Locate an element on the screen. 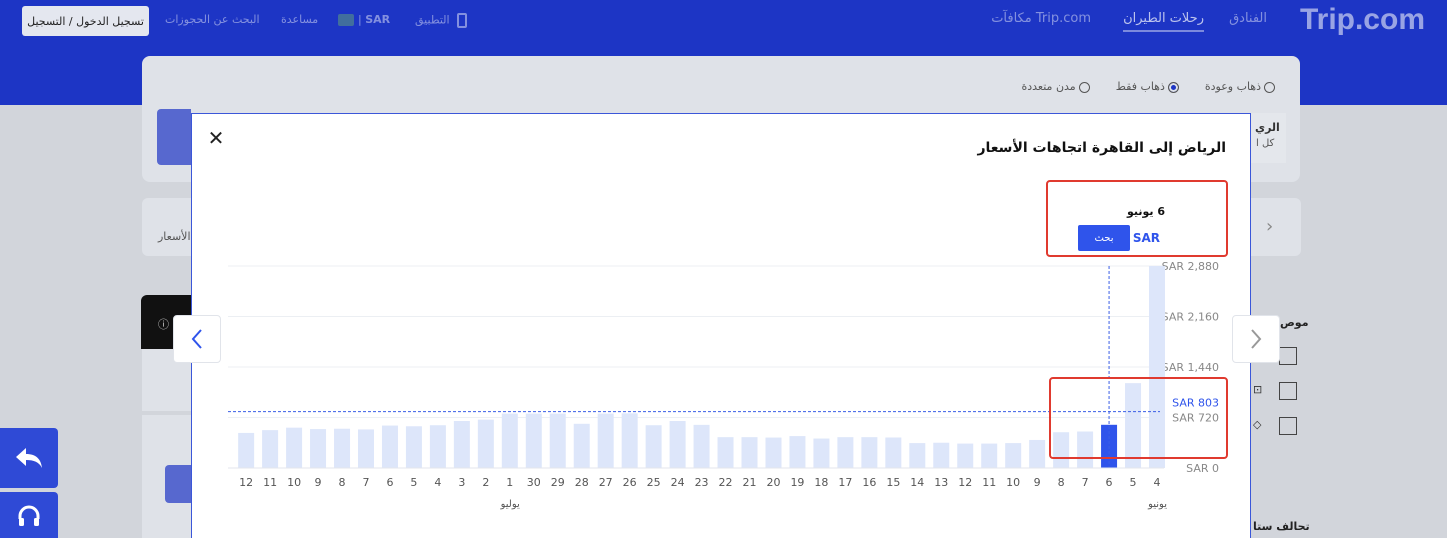 The height and width of the screenshot is (538, 1447). price-bar-bg is located at coordinates (166, 227).